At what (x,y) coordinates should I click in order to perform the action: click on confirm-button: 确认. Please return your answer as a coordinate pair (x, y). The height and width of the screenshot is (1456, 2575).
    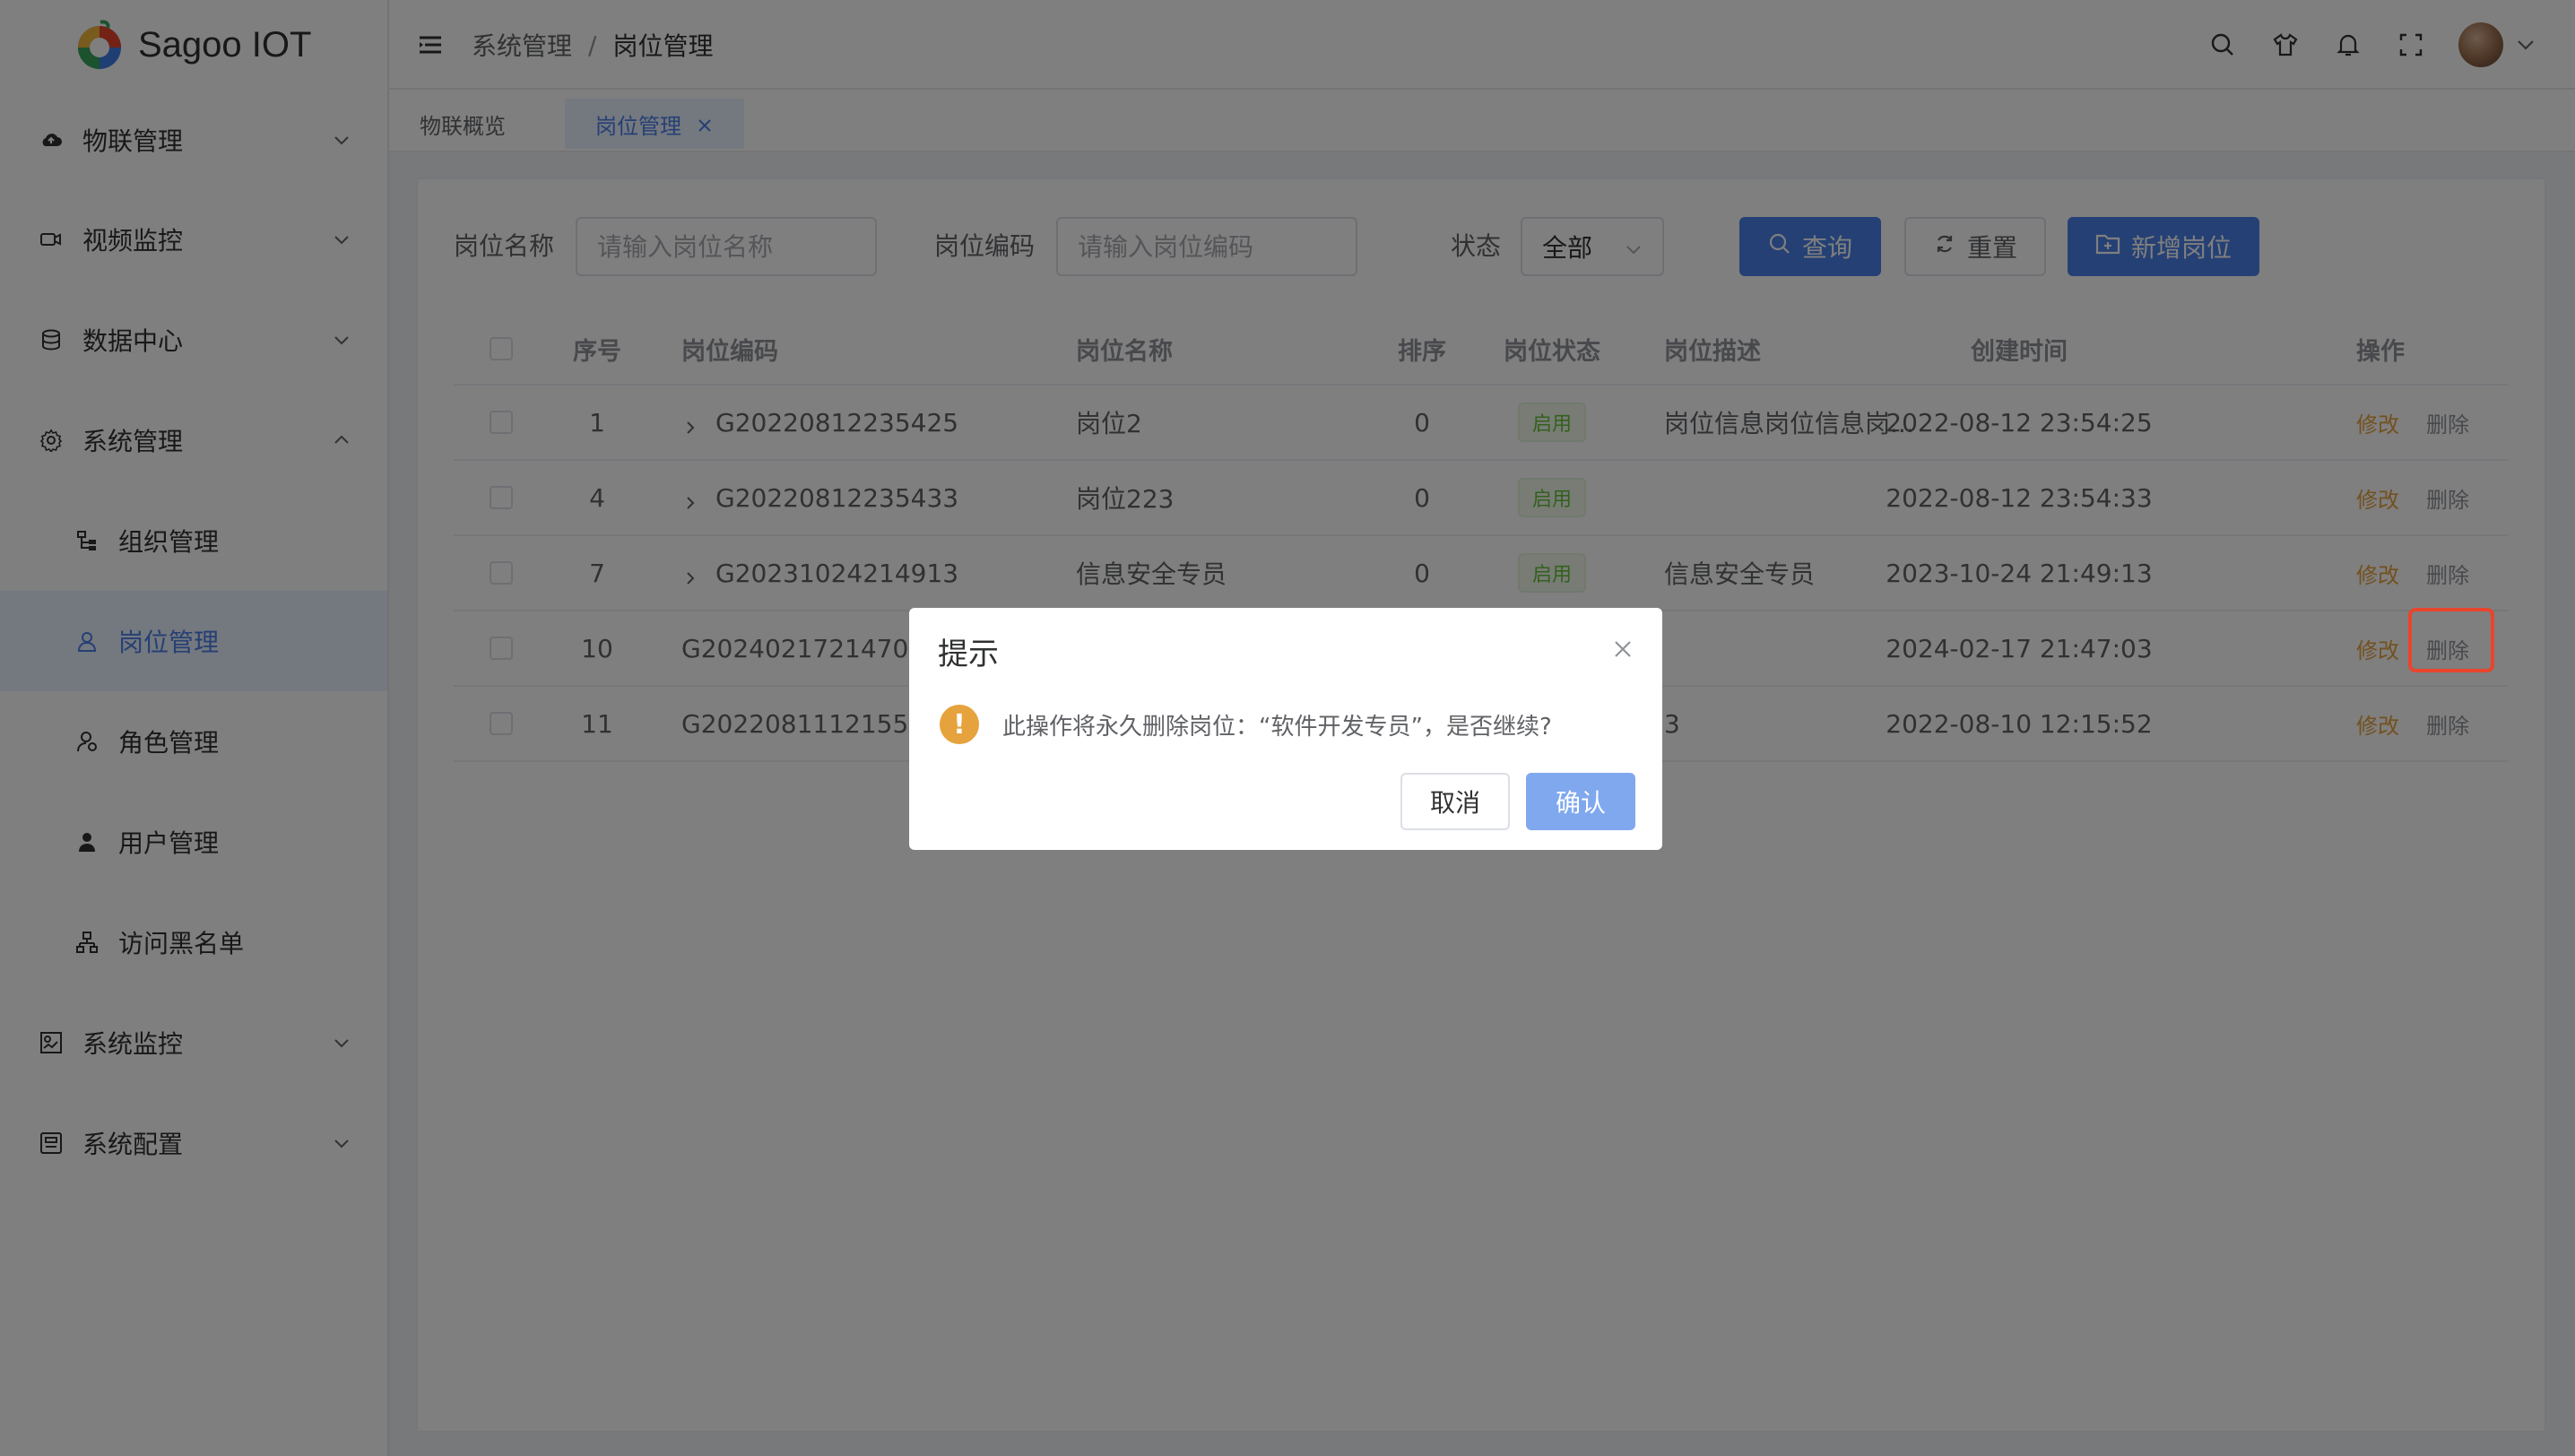
    Looking at the image, I should click on (1580, 802).